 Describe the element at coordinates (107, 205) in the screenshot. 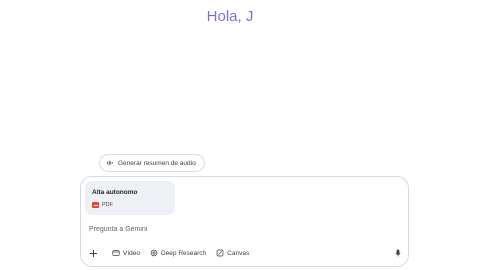

I see `attachment-type-label: PDF` at that location.